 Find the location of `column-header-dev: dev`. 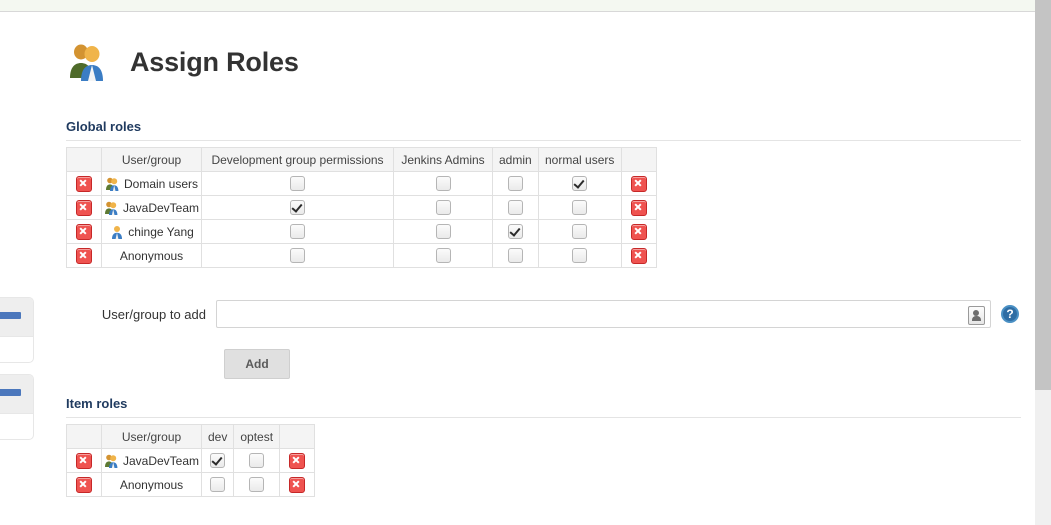

column-header-dev: dev is located at coordinates (217, 436).